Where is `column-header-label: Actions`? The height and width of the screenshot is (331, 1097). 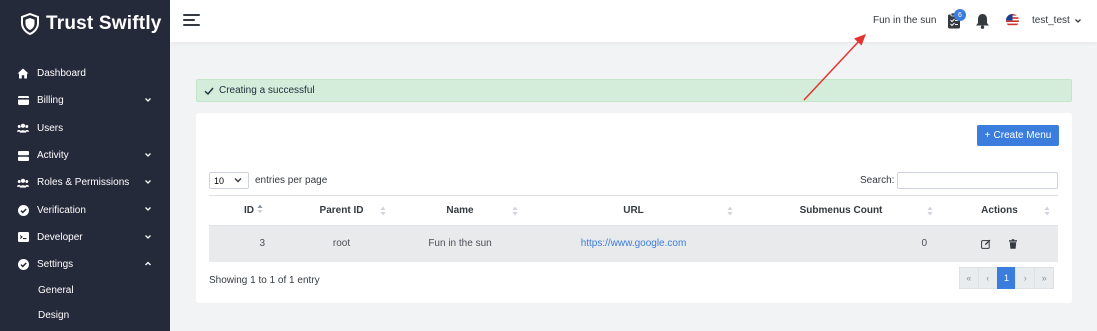 column-header-label: Actions is located at coordinates (999, 210).